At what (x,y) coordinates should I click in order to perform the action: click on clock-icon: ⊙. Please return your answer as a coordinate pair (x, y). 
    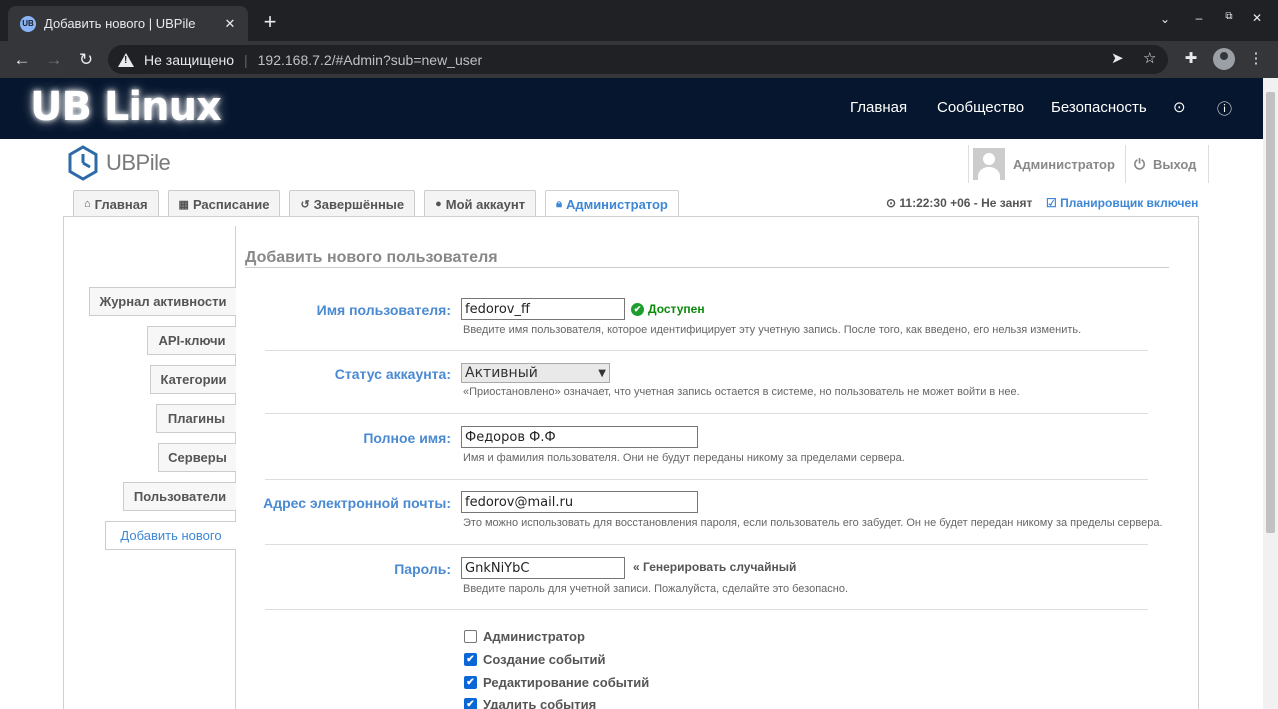
    Looking at the image, I should click on (1179, 107).